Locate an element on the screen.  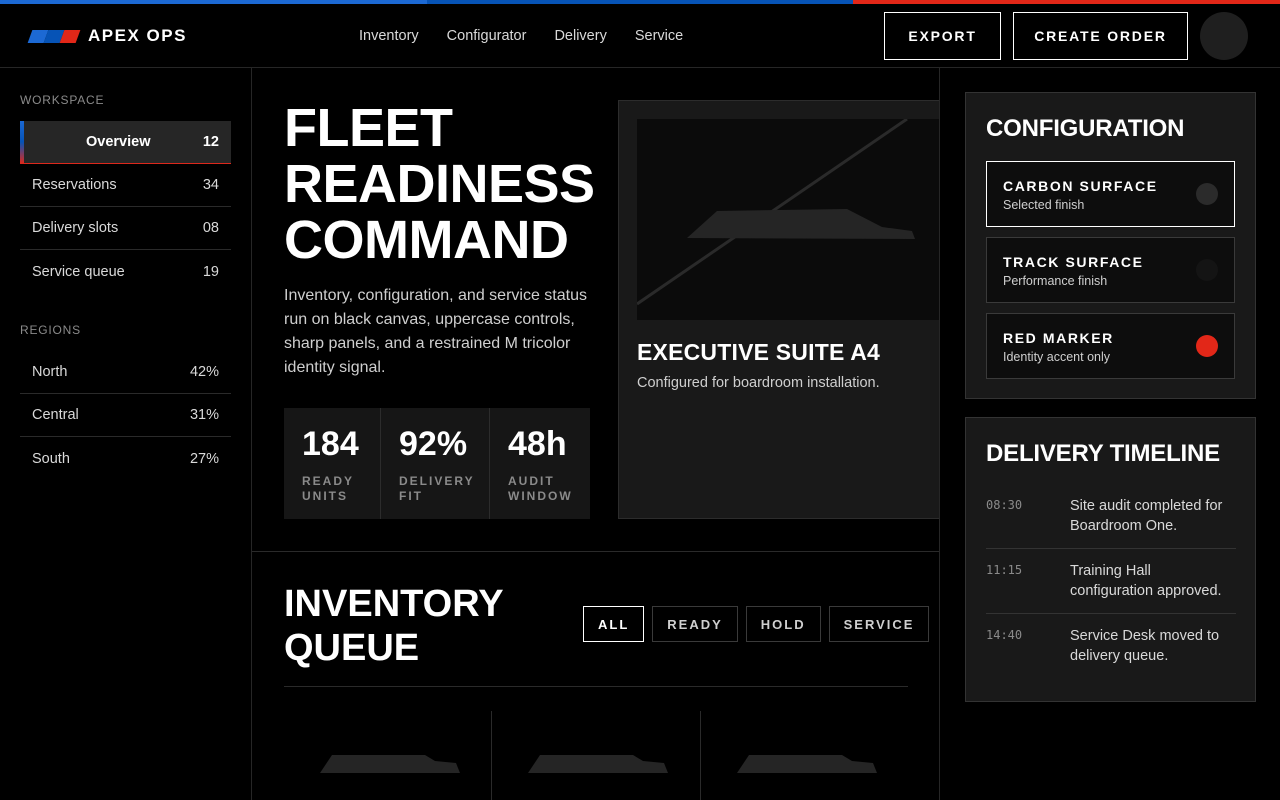
filter-all: ALL is located at coordinates (614, 624).